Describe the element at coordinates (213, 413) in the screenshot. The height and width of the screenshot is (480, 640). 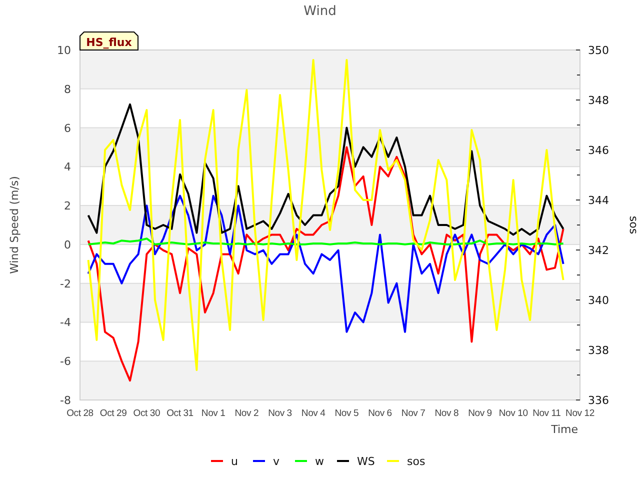
I see `x-tick-label: Nov 1` at that location.